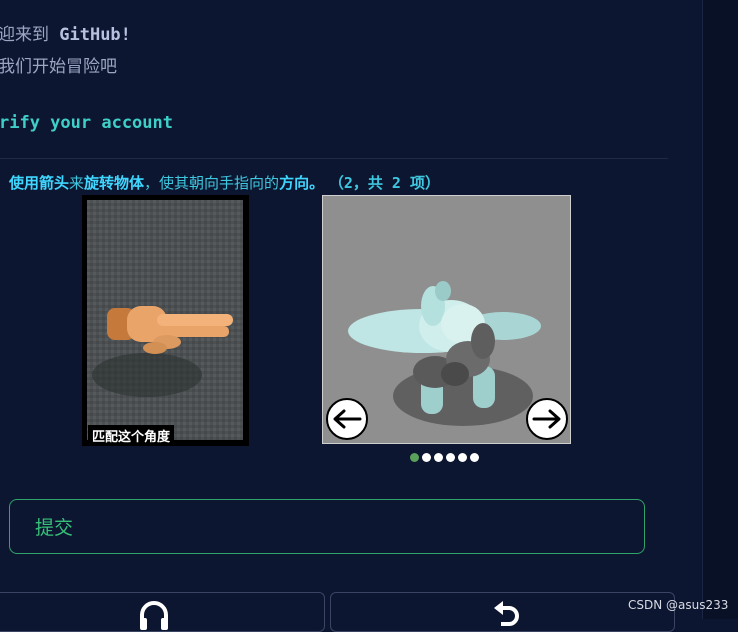  I want to click on reference-image-frame: 匹配这个角度, so click(165, 320).